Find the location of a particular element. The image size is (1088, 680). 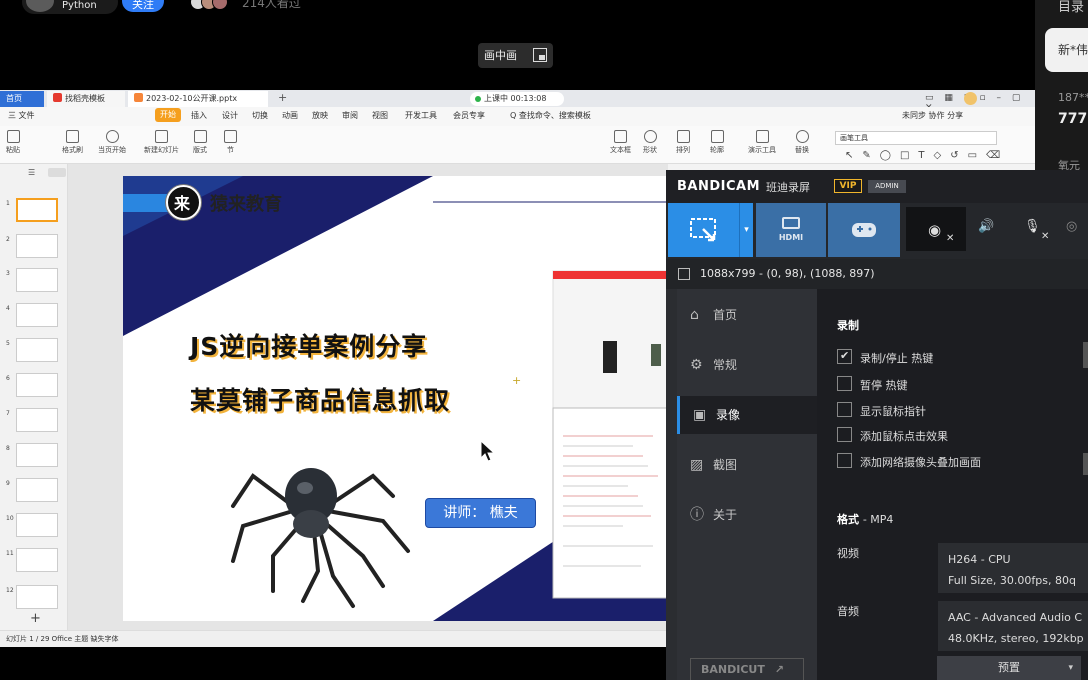

microphone-icon: 🎙 is located at coordinates (1032, 226).